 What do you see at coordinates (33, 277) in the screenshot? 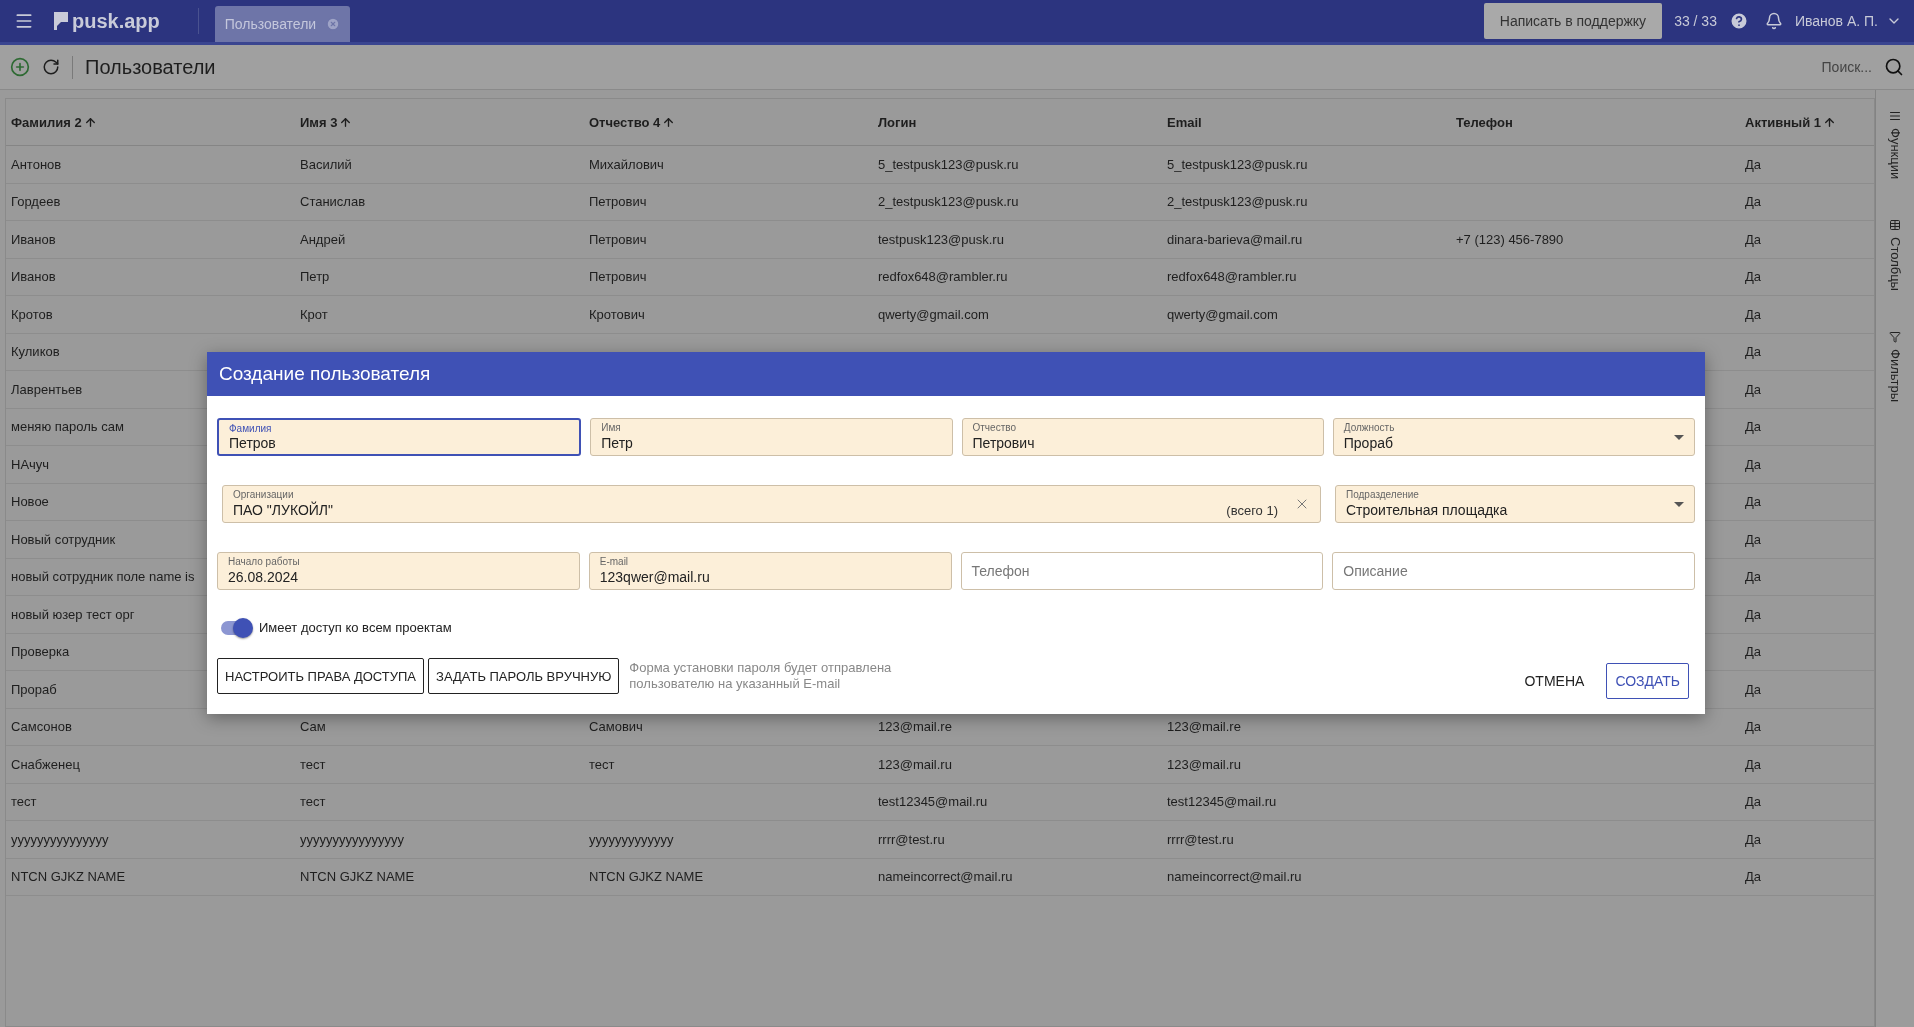
I see `table-cell: Иванов` at bounding box center [33, 277].